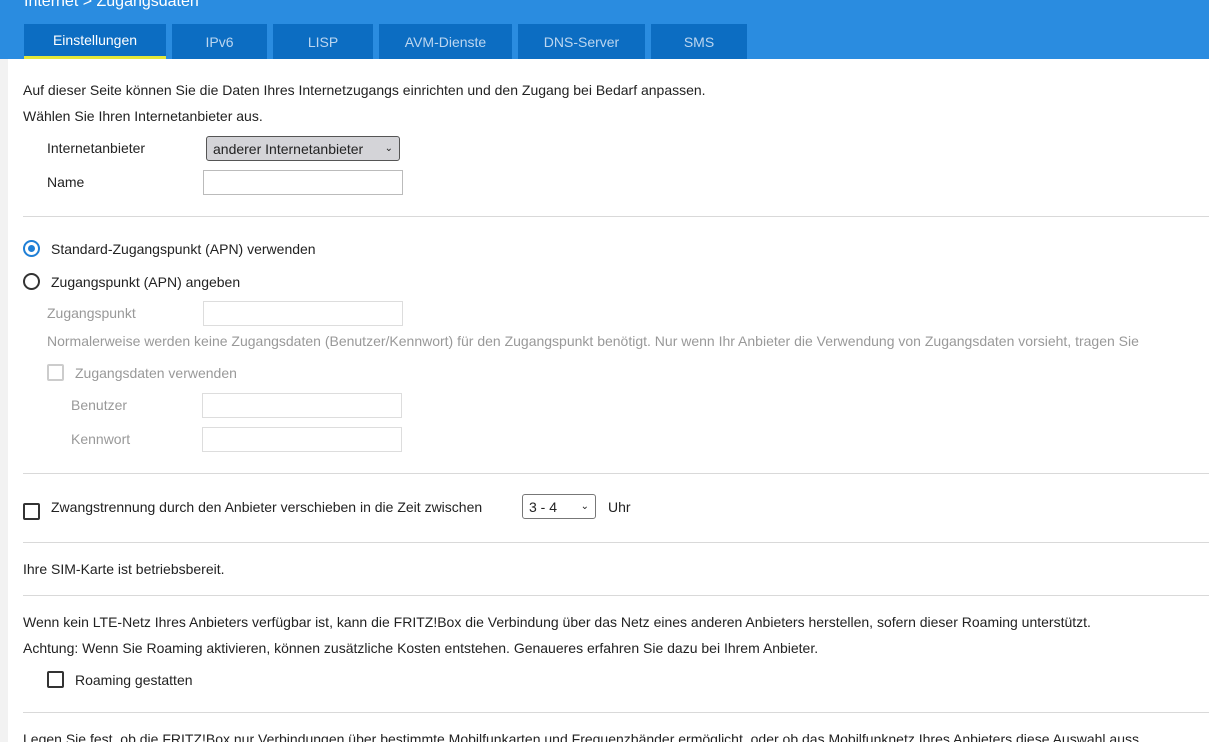 Image resolution: width=1209 pixels, height=742 pixels. Describe the element at coordinates (559, 506) in the screenshot. I see `time-select: 3 - 4 ⌄` at that location.